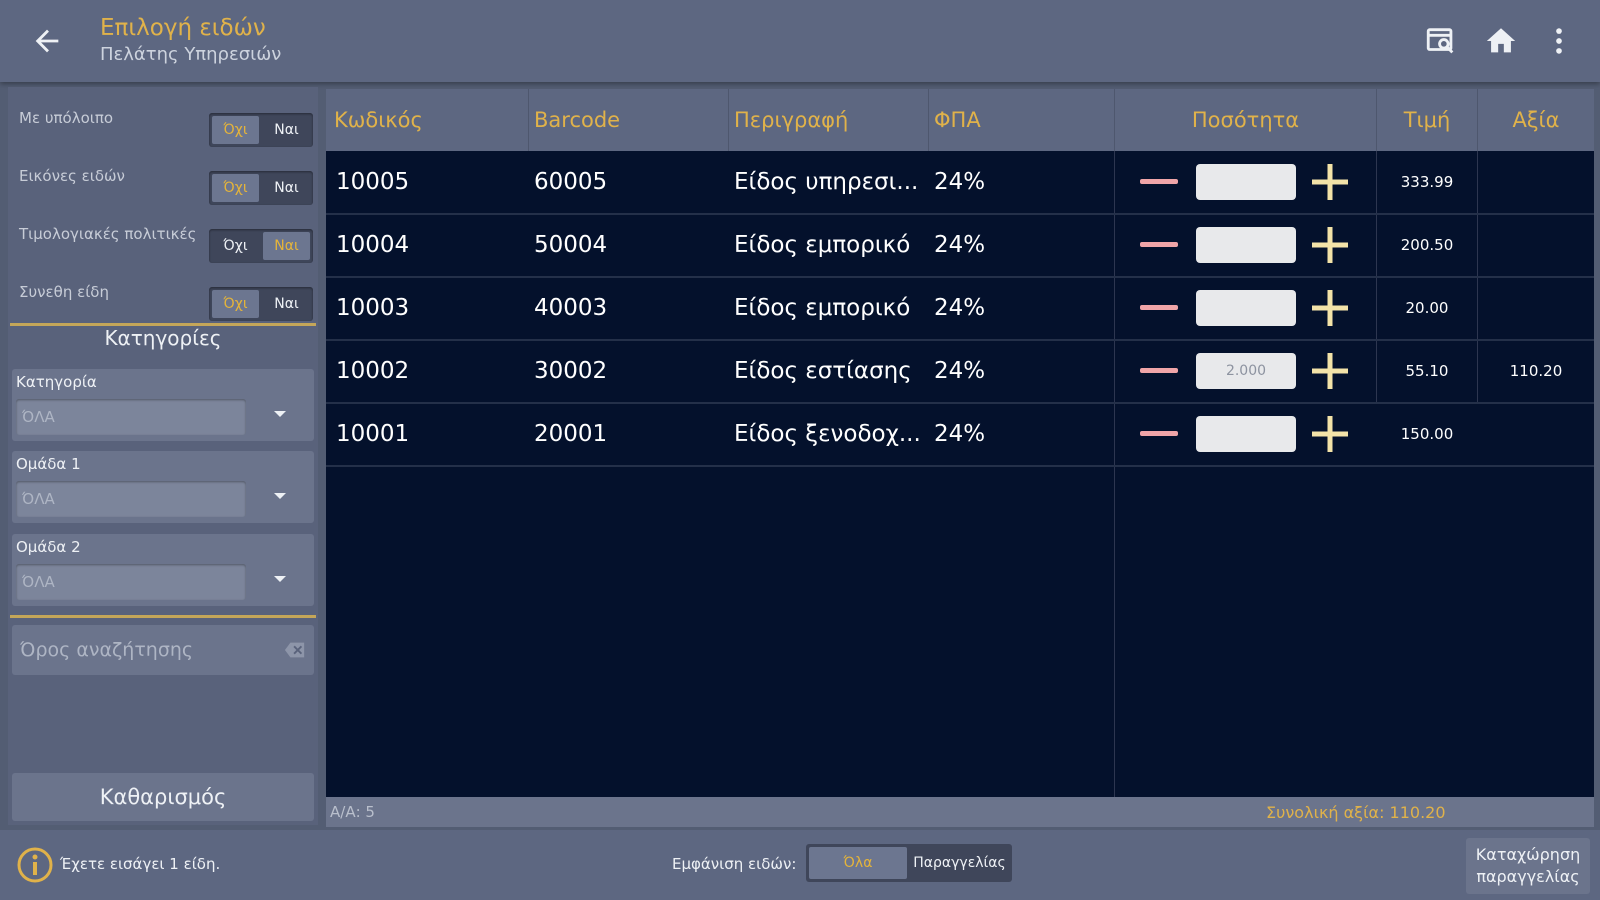 Image resolution: width=1600 pixels, height=900 pixels. What do you see at coordinates (1536, 434) in the screenshot?
I see `cell-value` at bounding box center [1536, 434].